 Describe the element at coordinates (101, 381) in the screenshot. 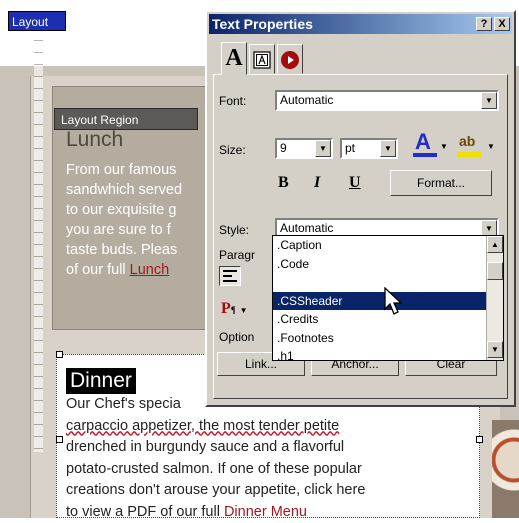

I see `dinner-heading: Dinner` at that location.